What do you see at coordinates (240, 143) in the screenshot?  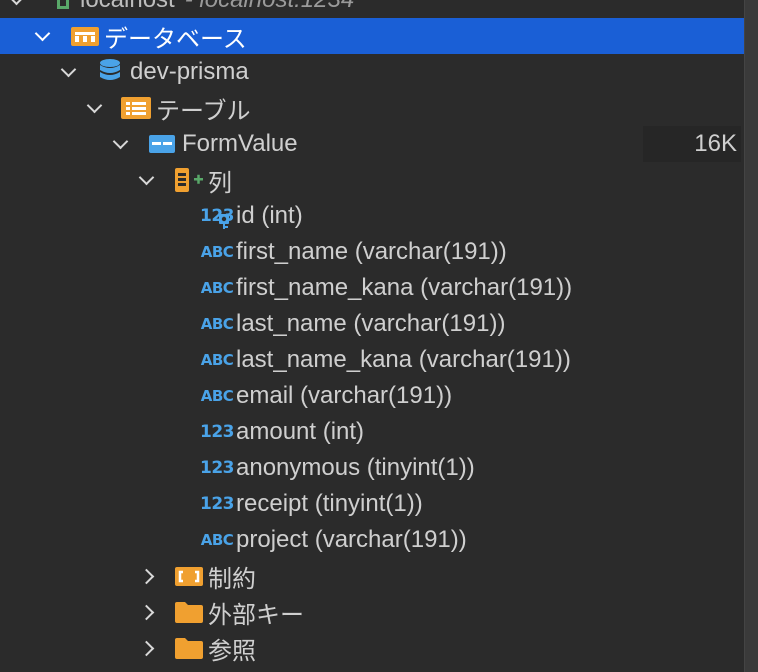 I see `table-label: FormValue` at bounding box center [240, 143].